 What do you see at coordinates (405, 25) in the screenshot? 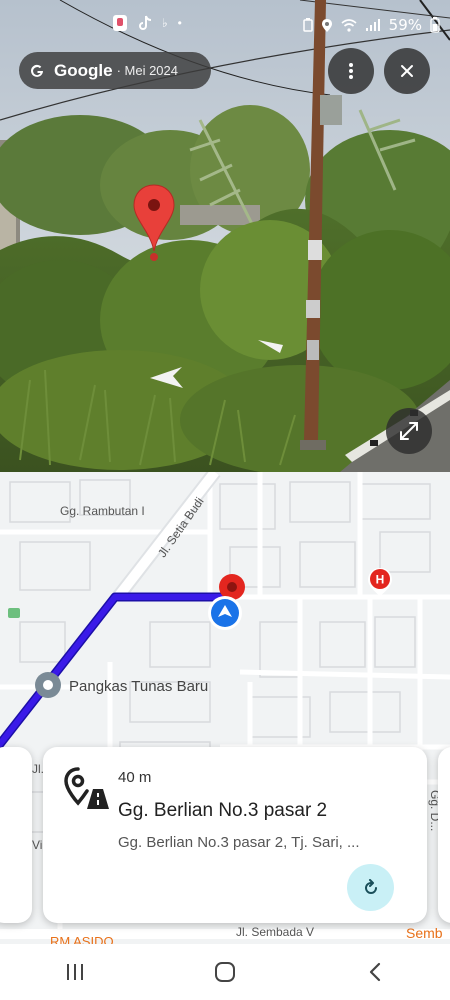
I see `battery-percent: 59%` at bounding box center [405, 25].